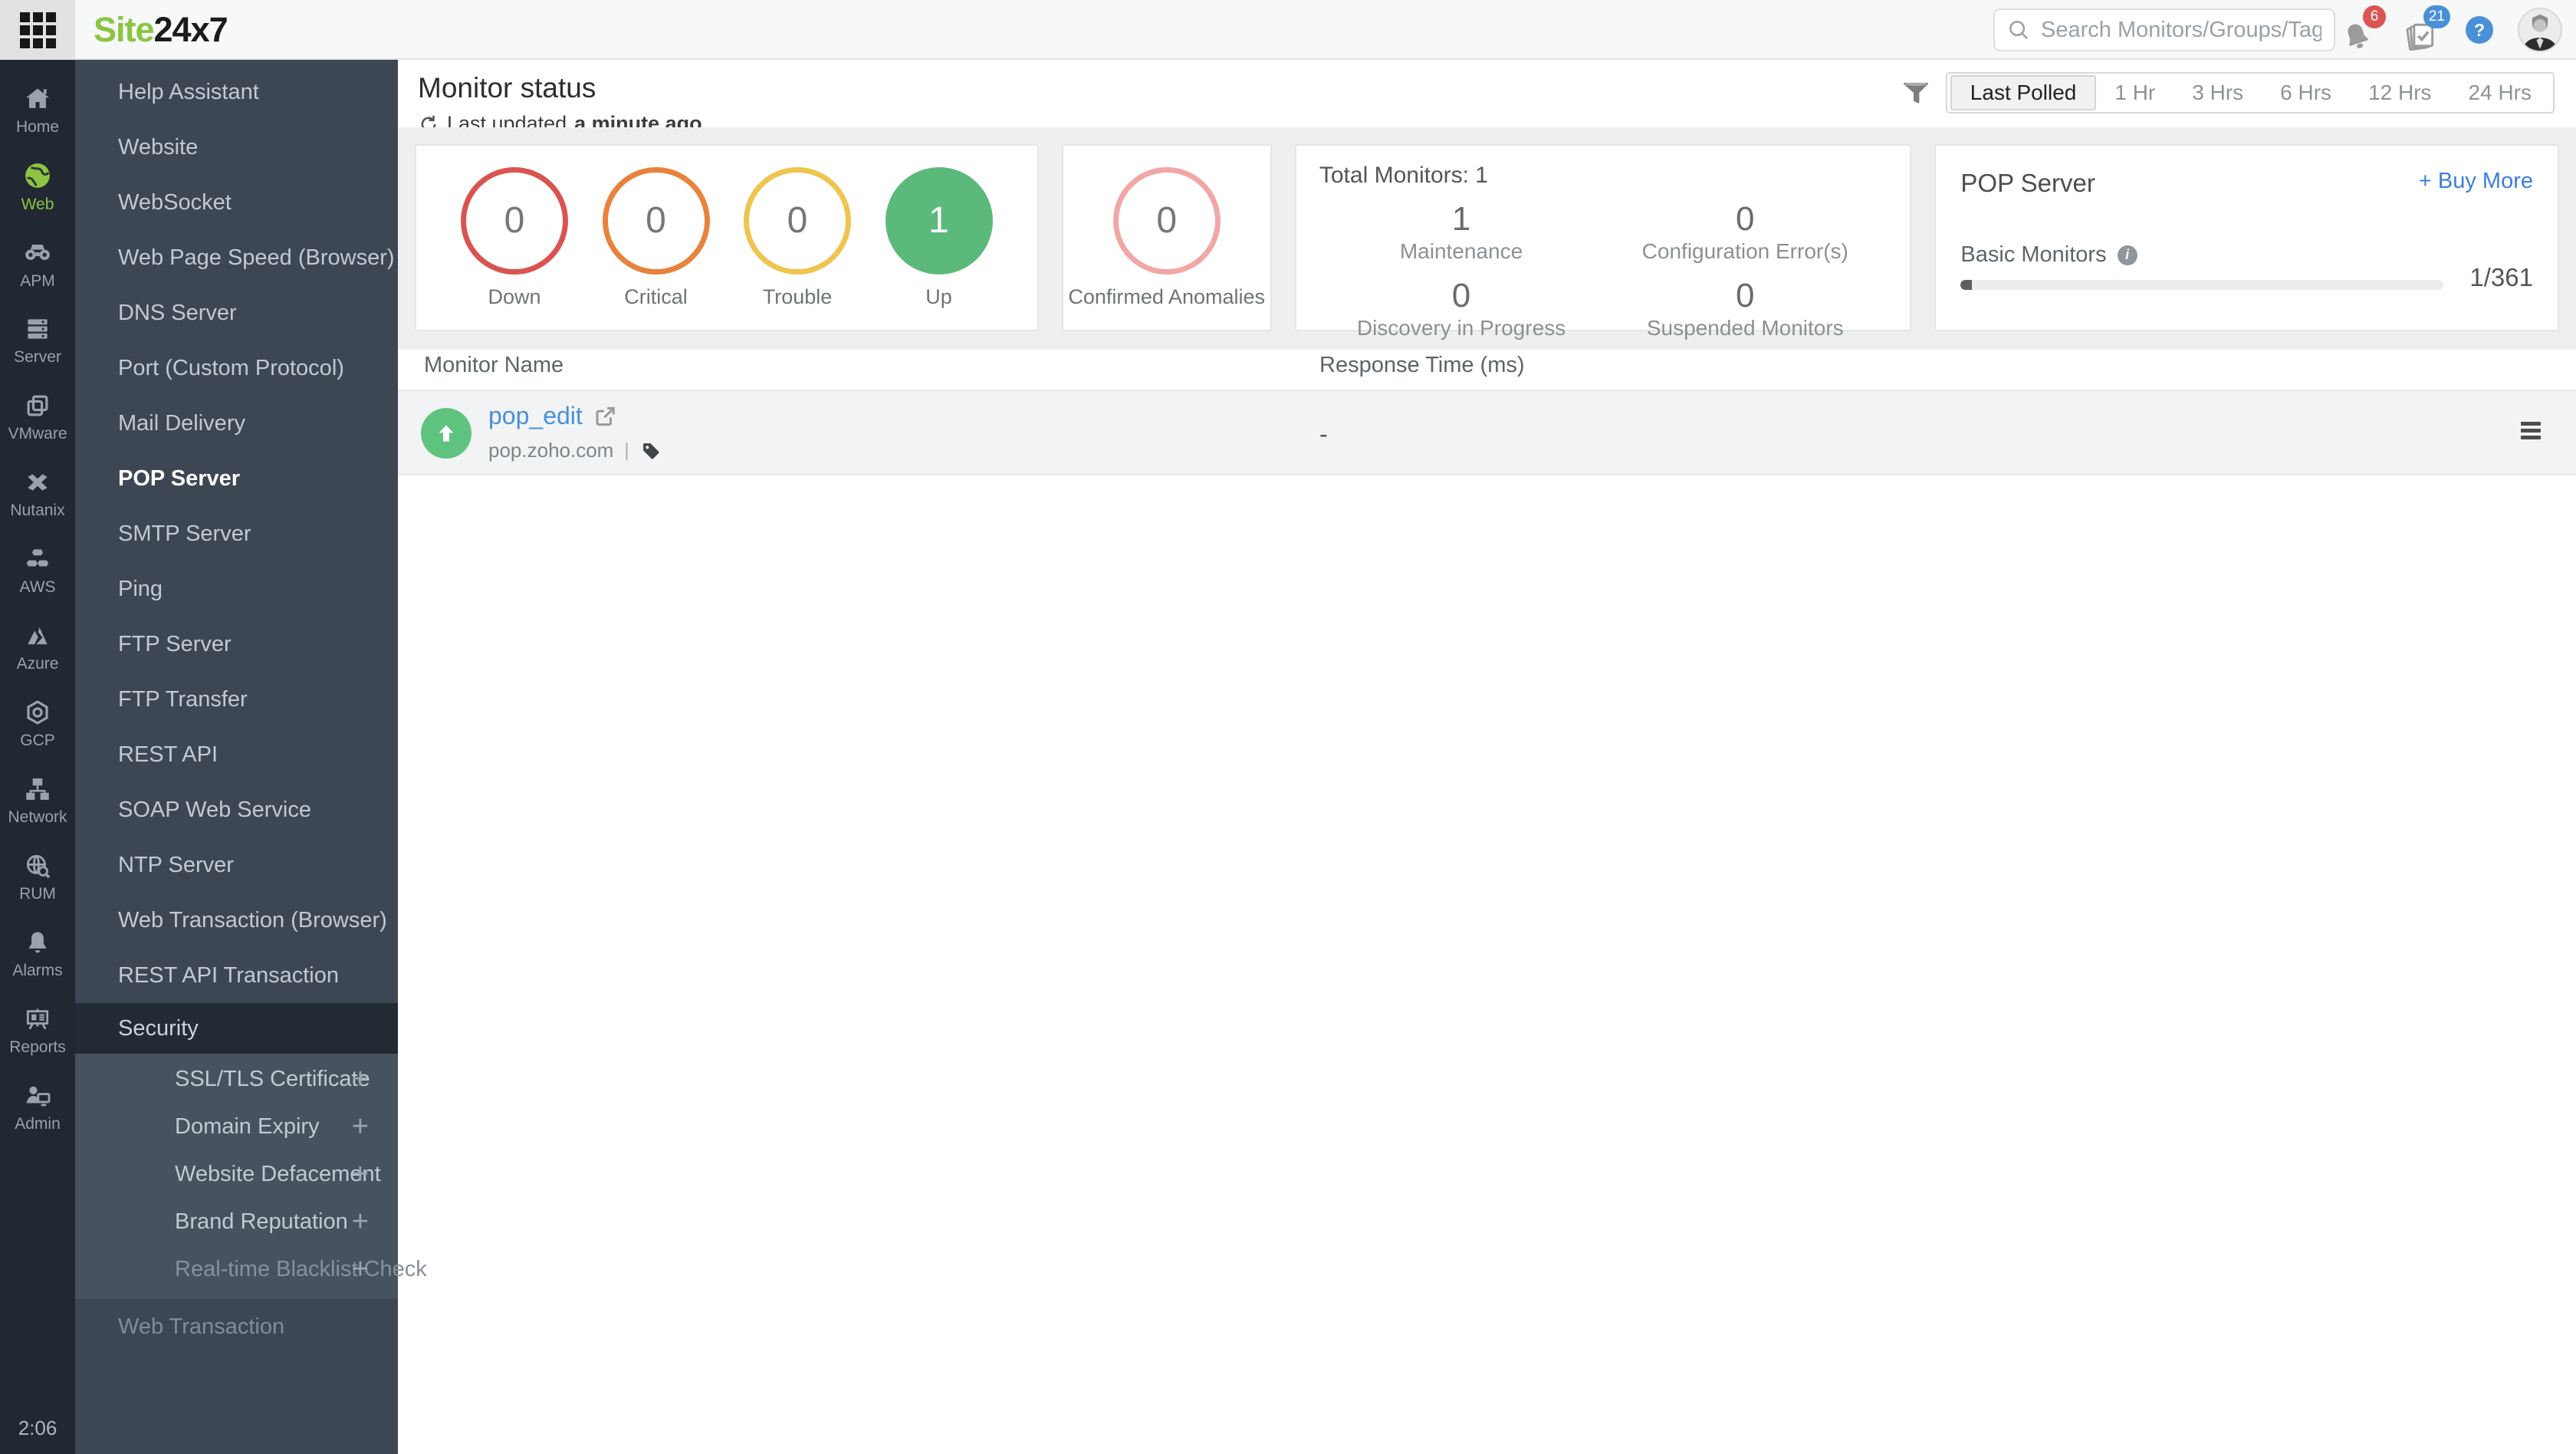  Describe the element at coordinates (37, 647) in the screenshot. I see `rail-item-azure: Azure` at that location.